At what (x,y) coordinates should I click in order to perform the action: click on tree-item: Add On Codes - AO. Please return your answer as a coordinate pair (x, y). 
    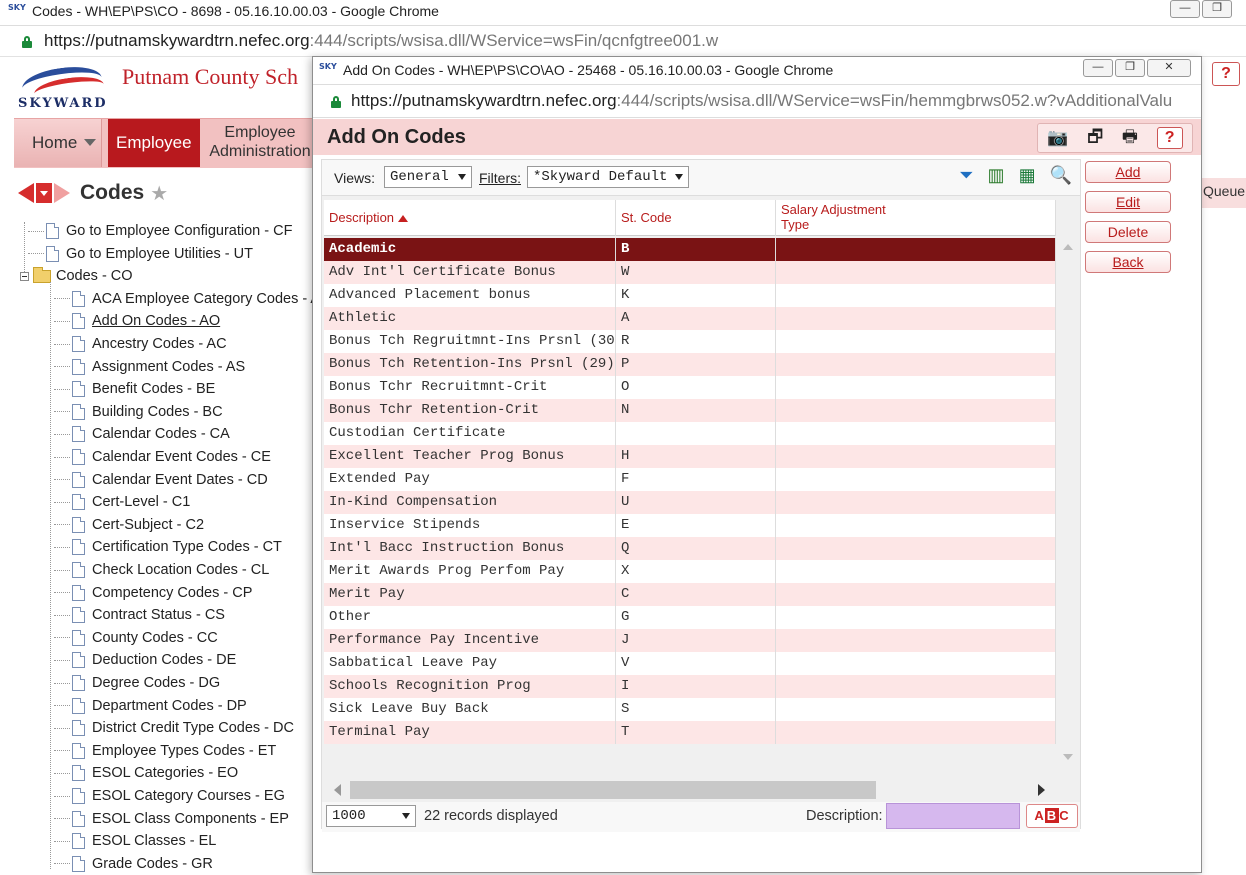
    Looking at the image, I should click on (137, 321).